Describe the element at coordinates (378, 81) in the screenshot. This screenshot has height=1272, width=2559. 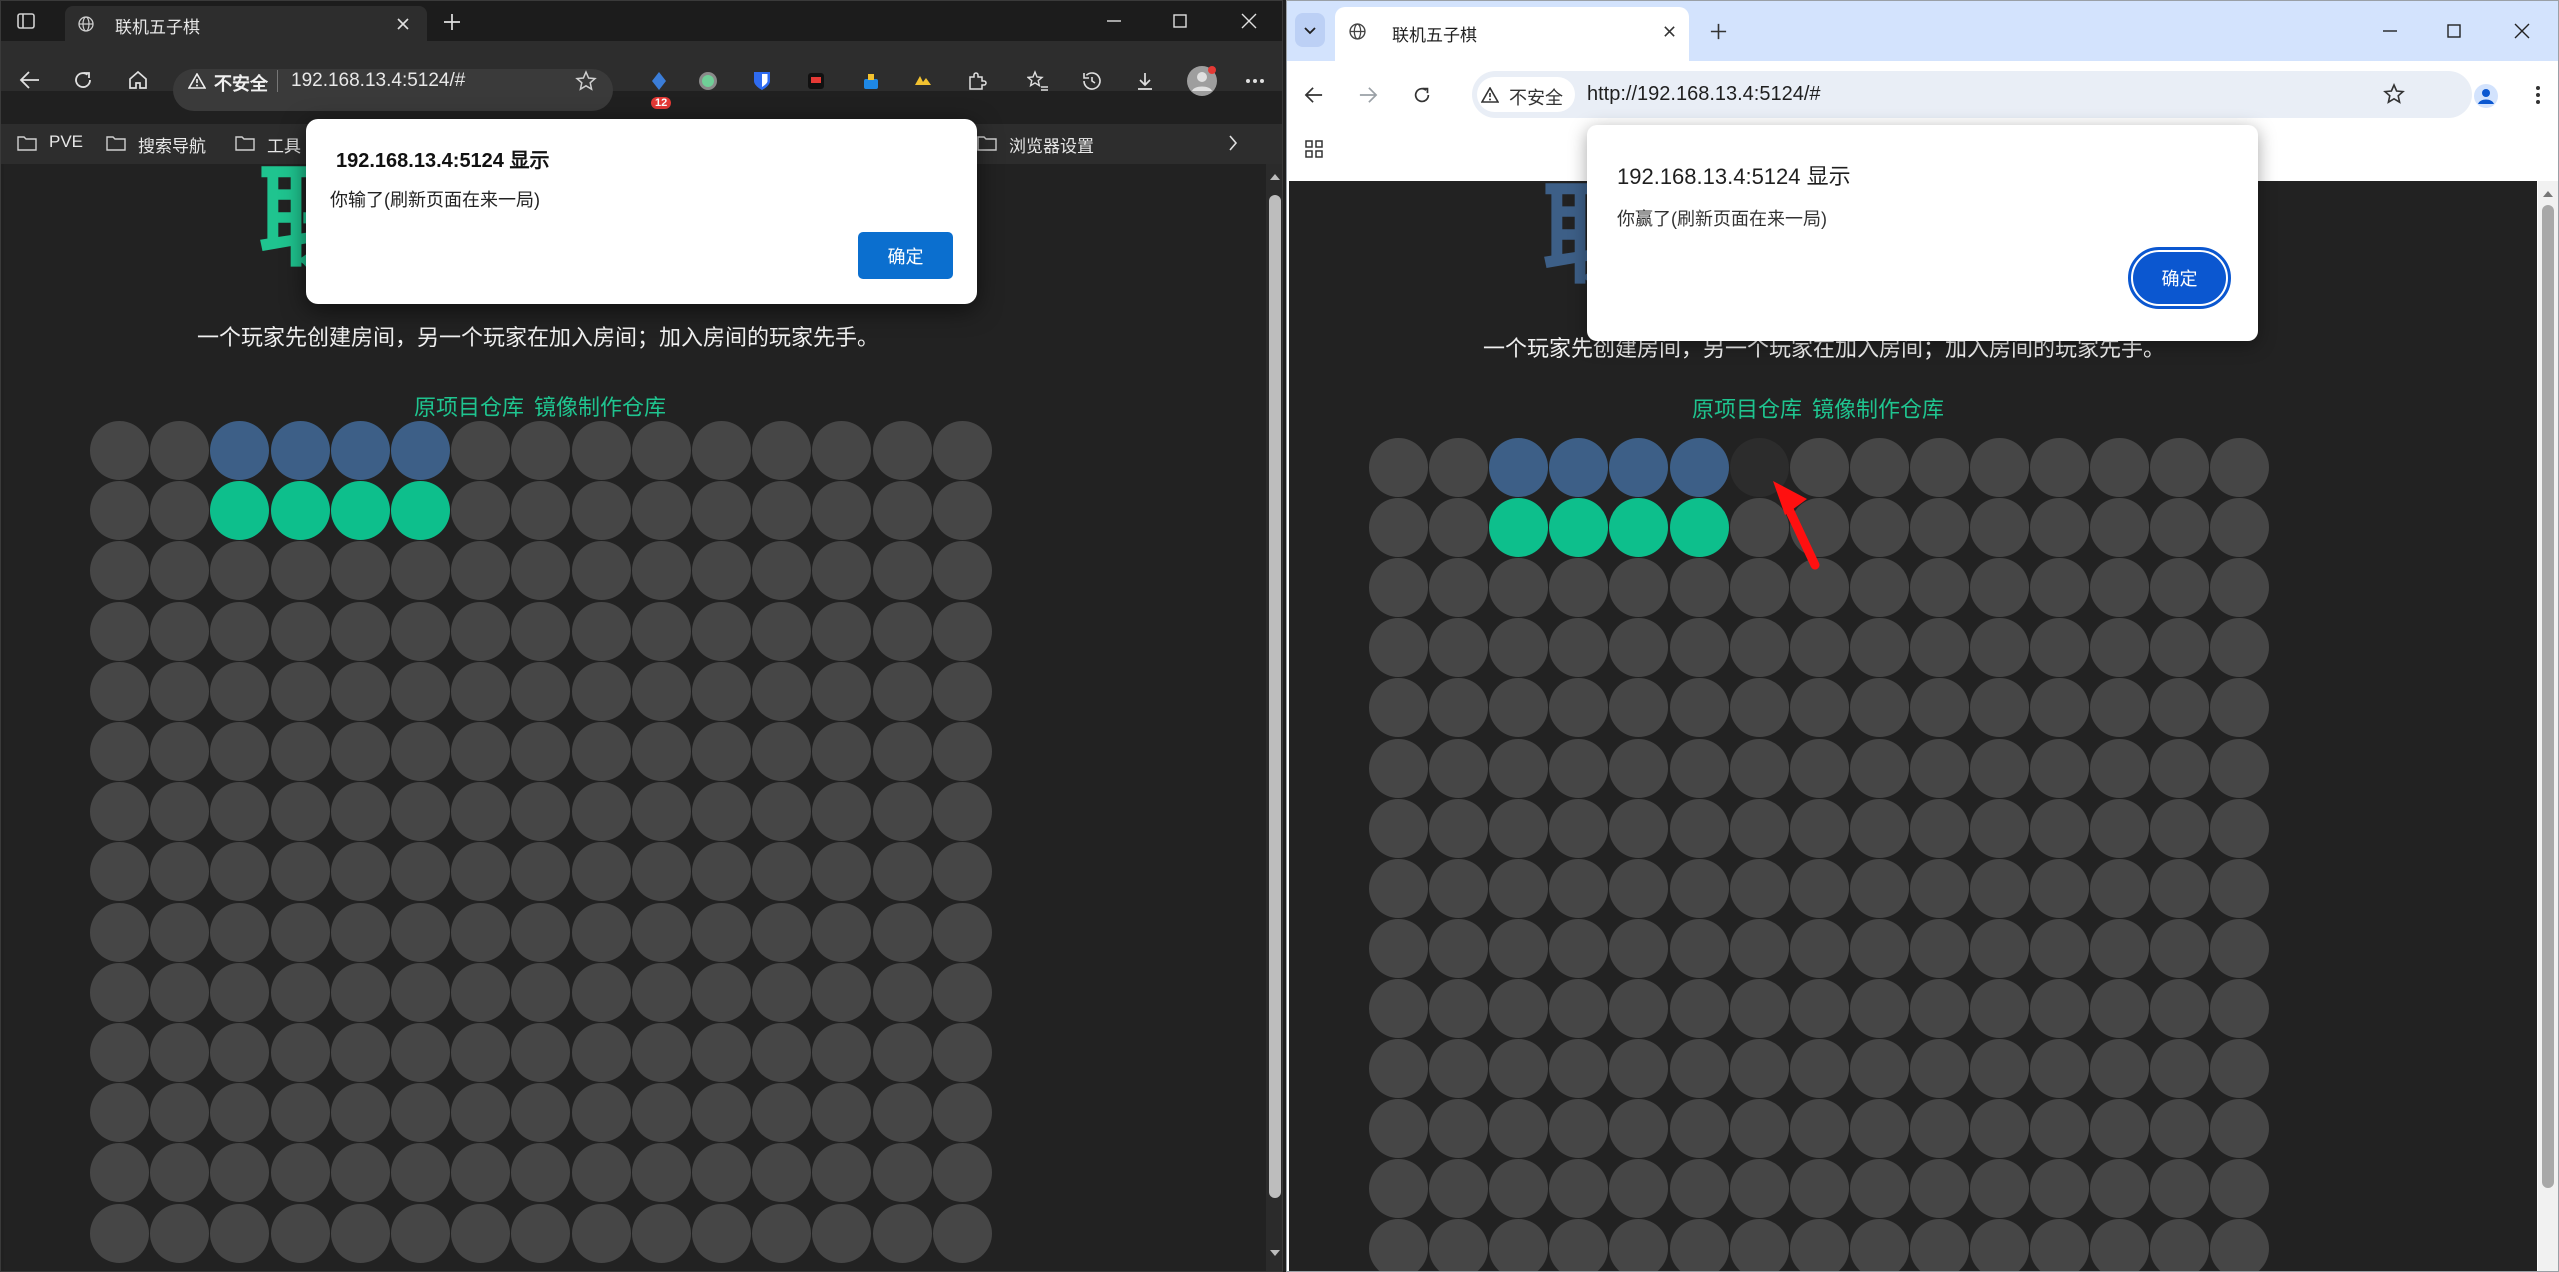
I see `url-text: 192.168.13.4:5124/#` at that location.